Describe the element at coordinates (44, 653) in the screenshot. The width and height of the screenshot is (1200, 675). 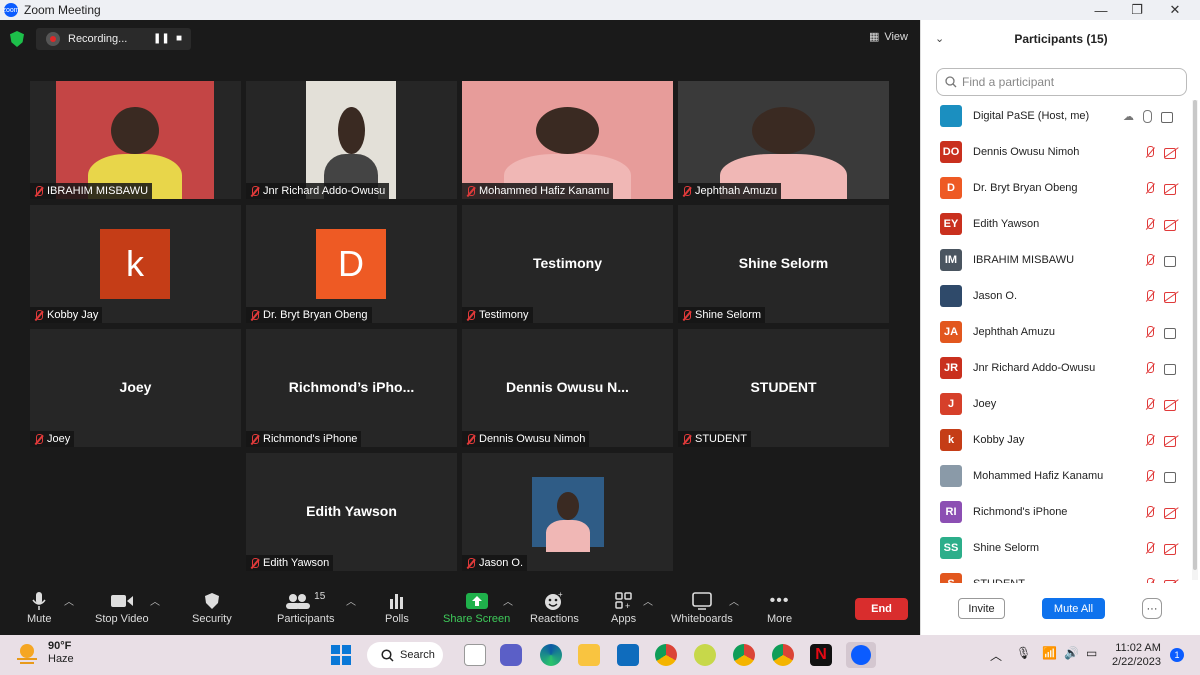
I see `weather-widget: 90°F Haze` at that location.